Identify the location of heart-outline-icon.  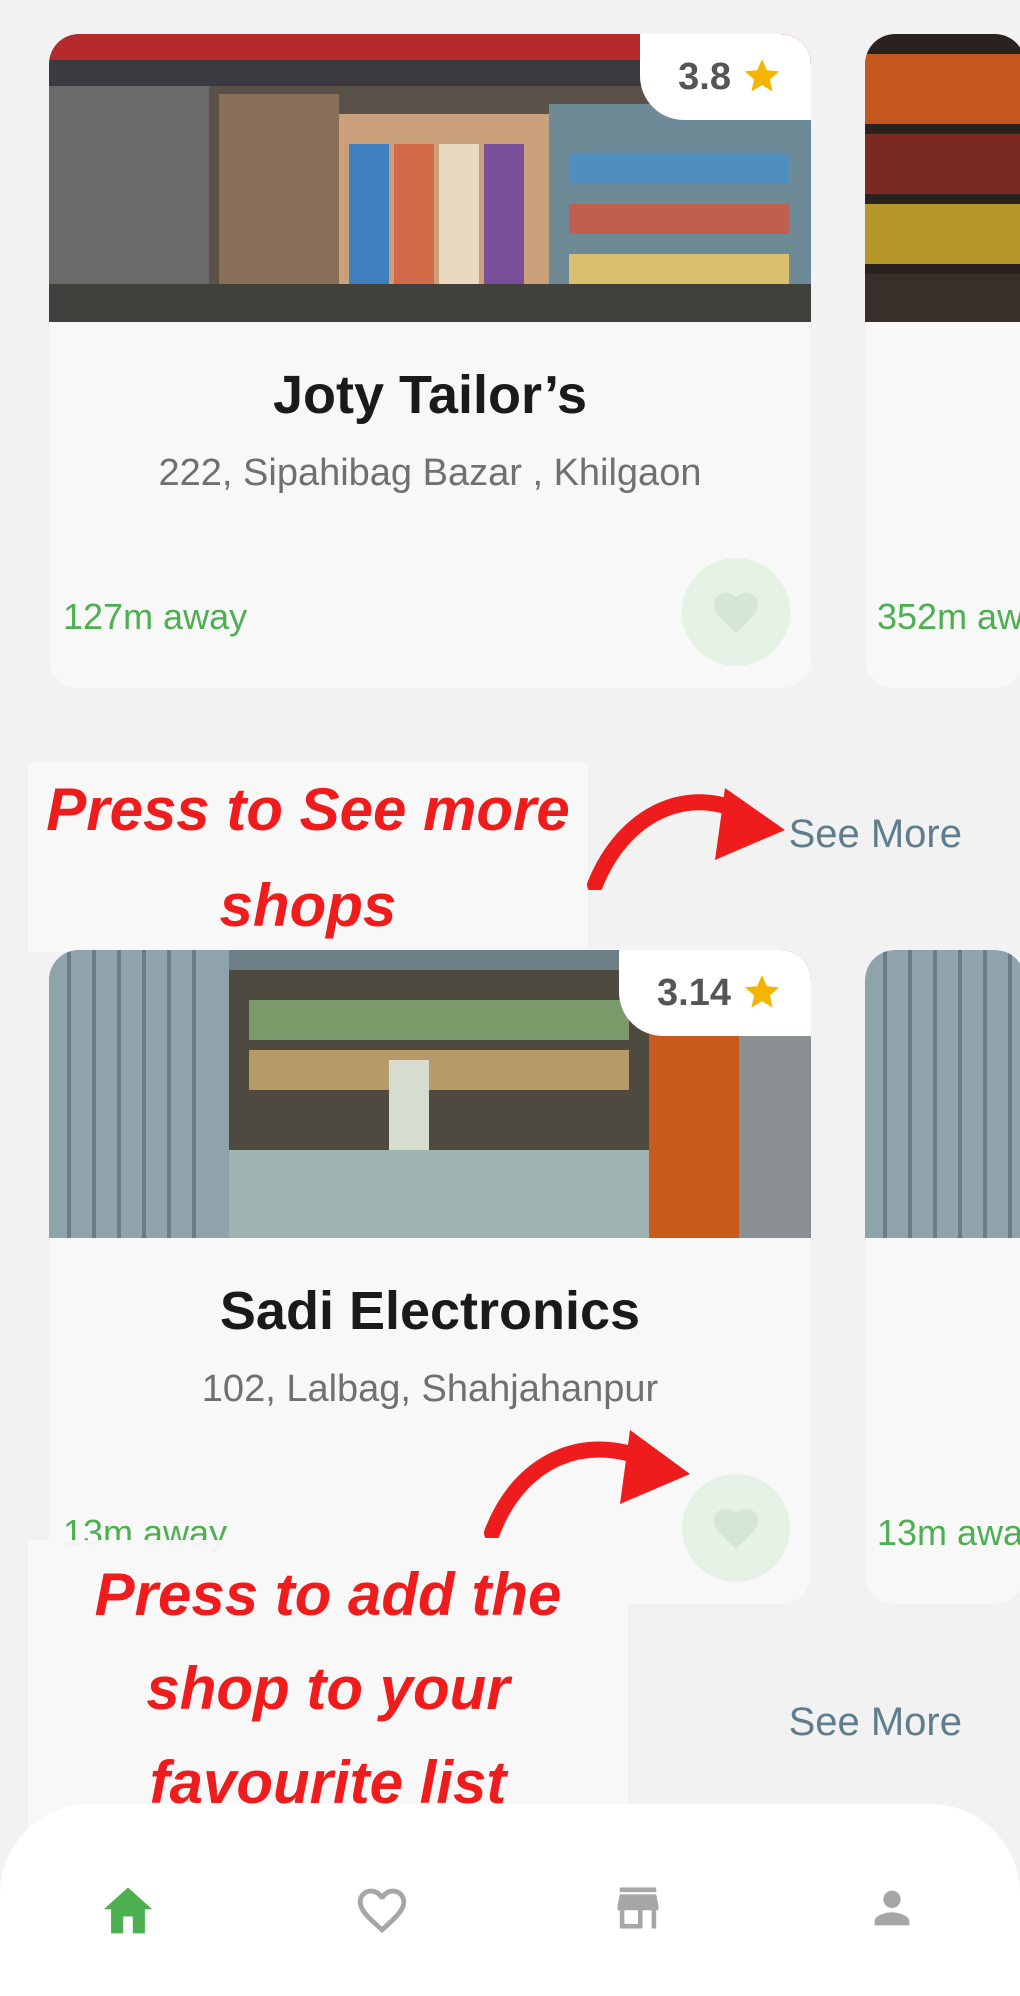
(382, 1910).